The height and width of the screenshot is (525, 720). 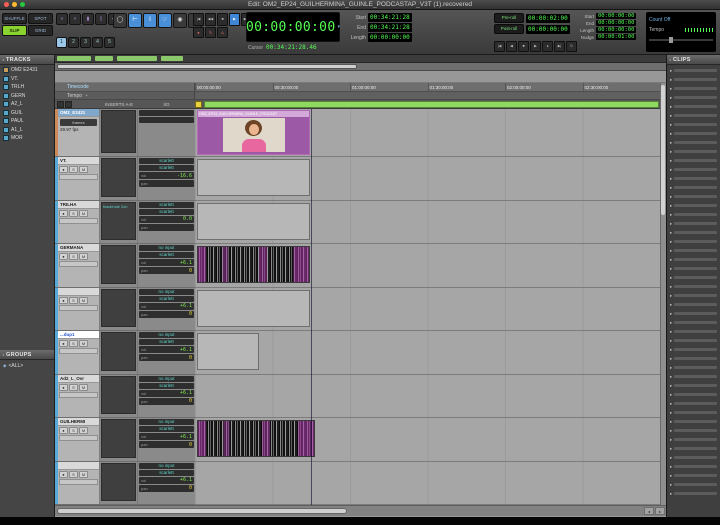 What do you see at coordinates (14, 18) in the screenshot?
I see `shuffle-mode-button: SHUFFLE` at bounding box center [14, 18].